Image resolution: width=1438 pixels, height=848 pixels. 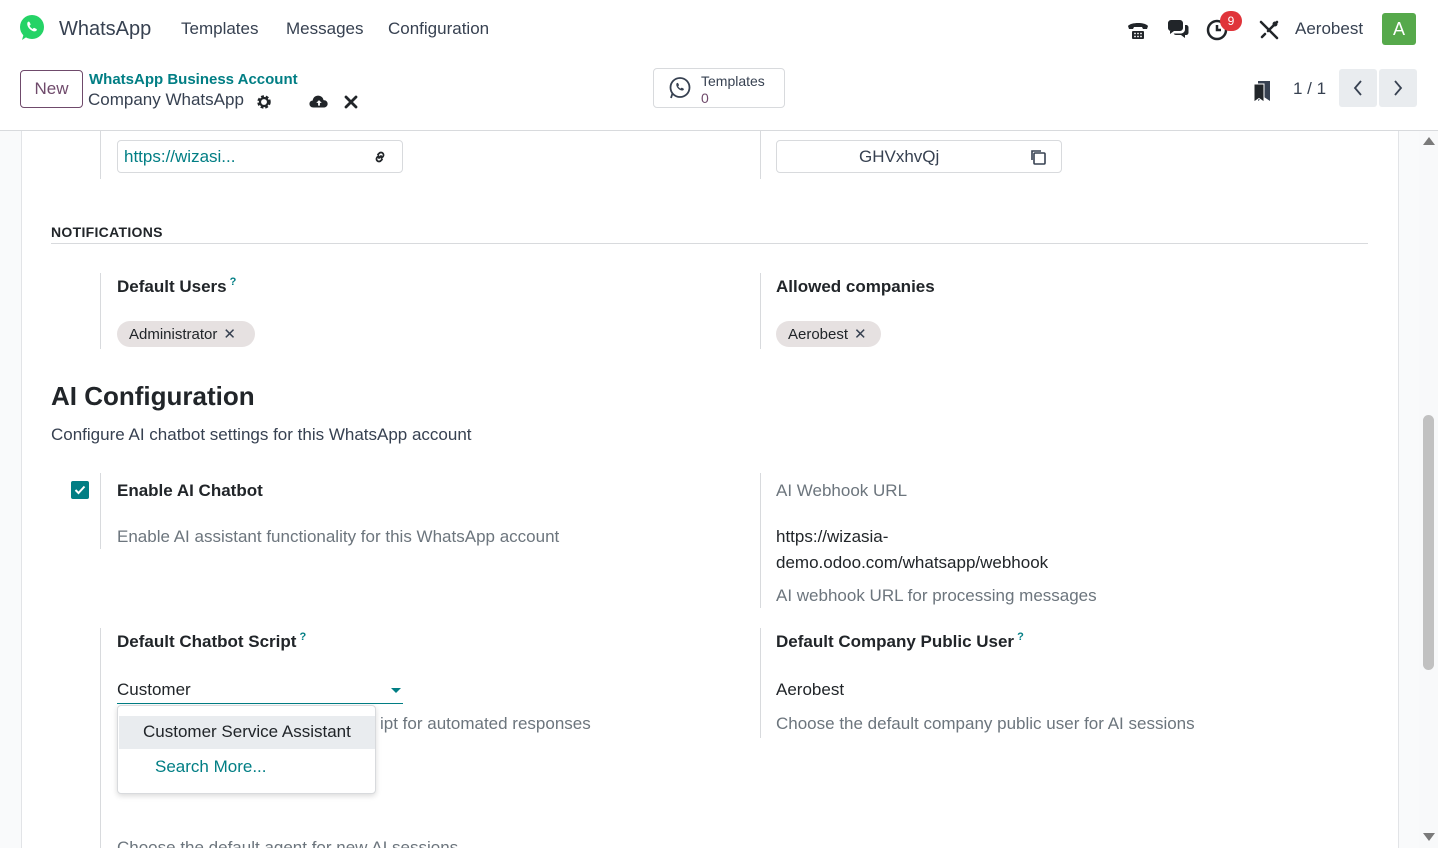 I want to click on ai-webhook-url-help: AI webhook URL for processing messages, so click(x=936, y=595).